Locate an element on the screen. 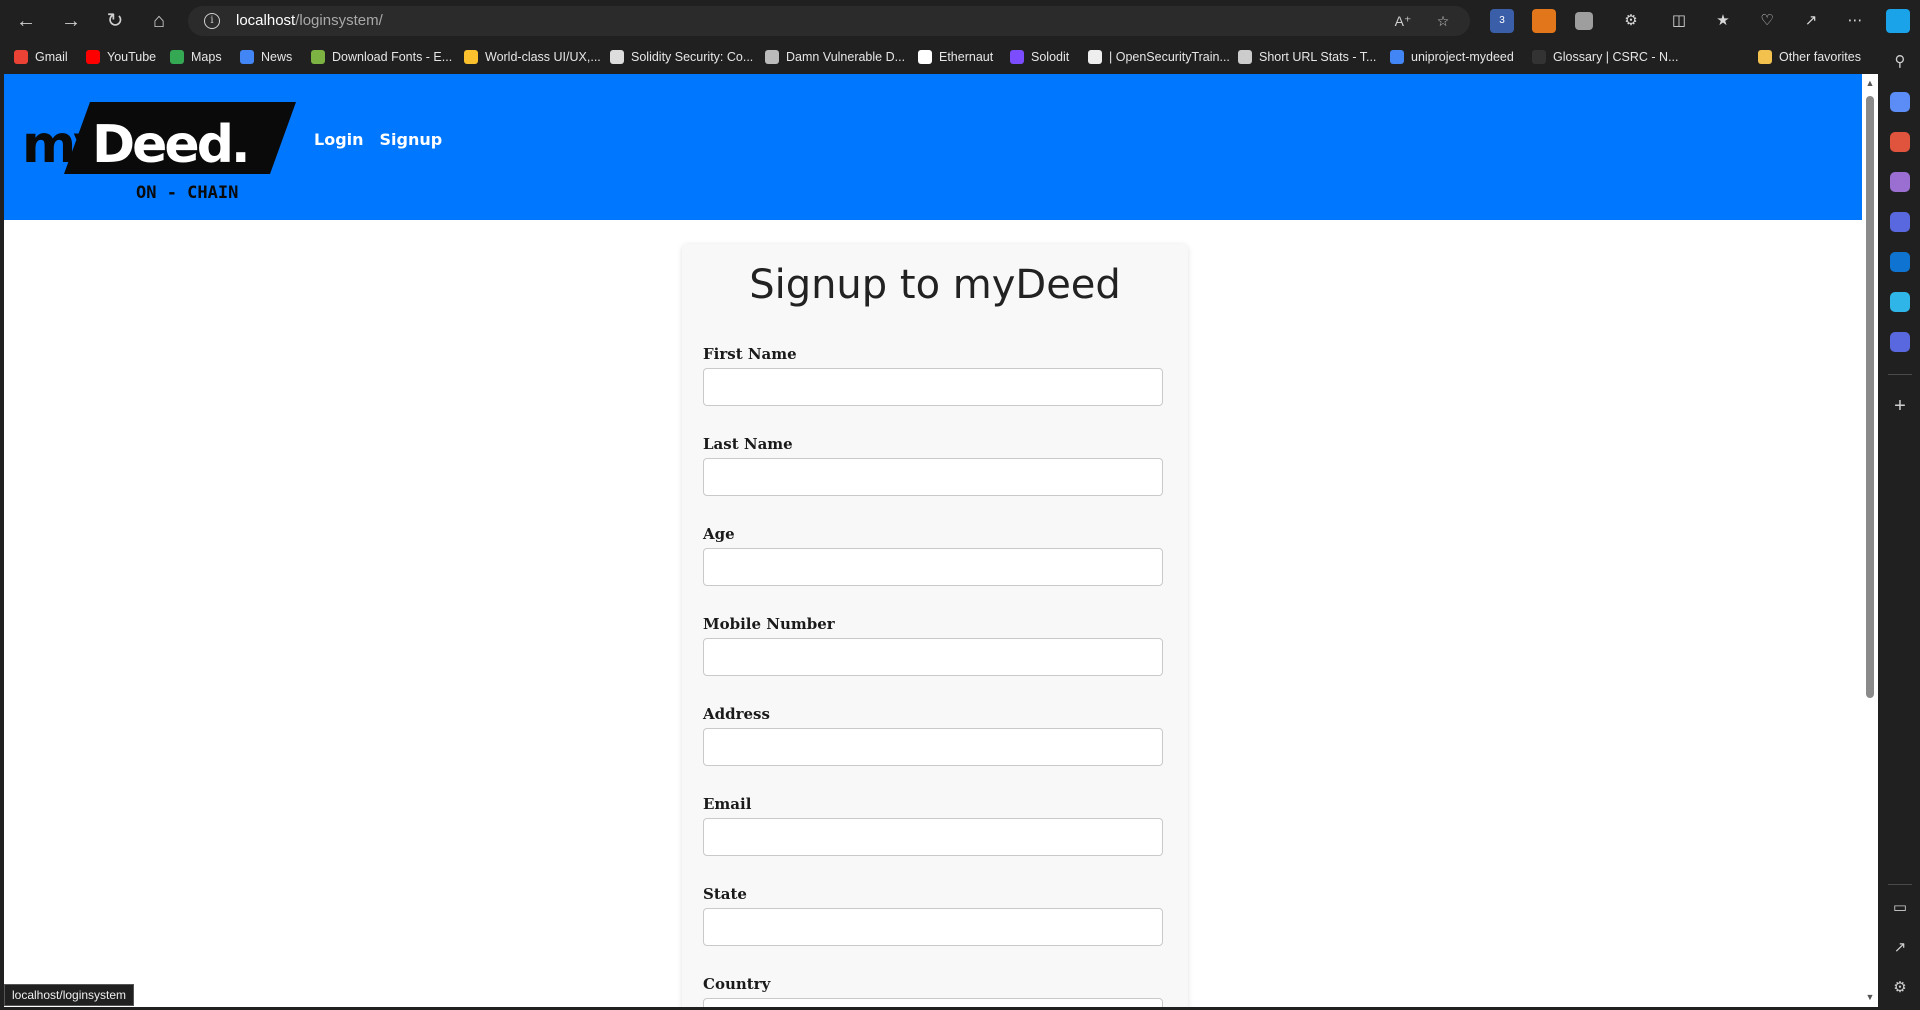 This screenshot has width=1920, height=1010. page-scrollbar: ▲ ▼ is located at coordinates (1870, 540).